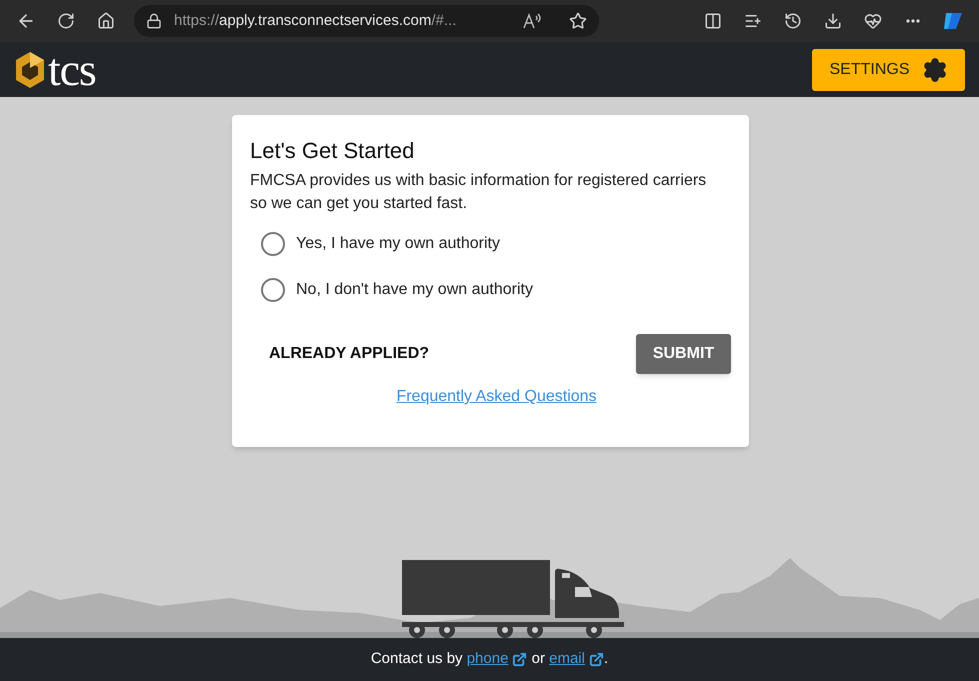 The image size is (979, 681). What do you see at coordinates (833, 21) in the screenshot?
I see `download-icon` at bounding box center [833, 21].